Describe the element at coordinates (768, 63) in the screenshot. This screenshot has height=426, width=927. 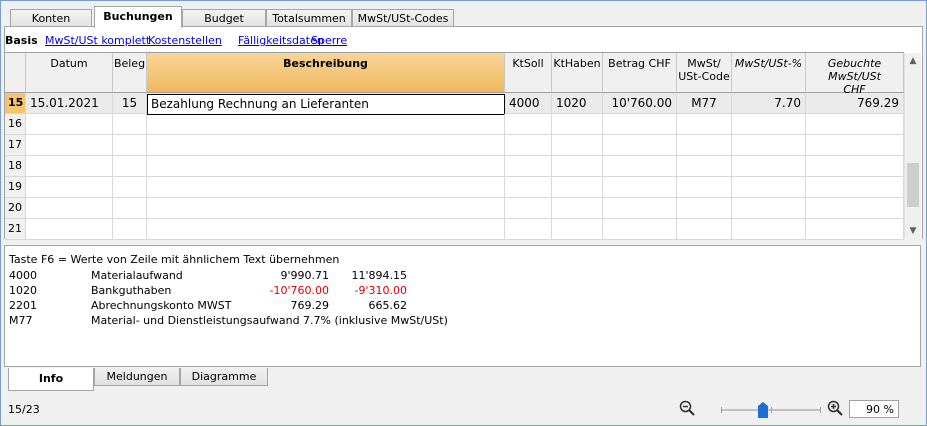
I see `header-ust-pct-label: MwSt/USt-%` at that location.